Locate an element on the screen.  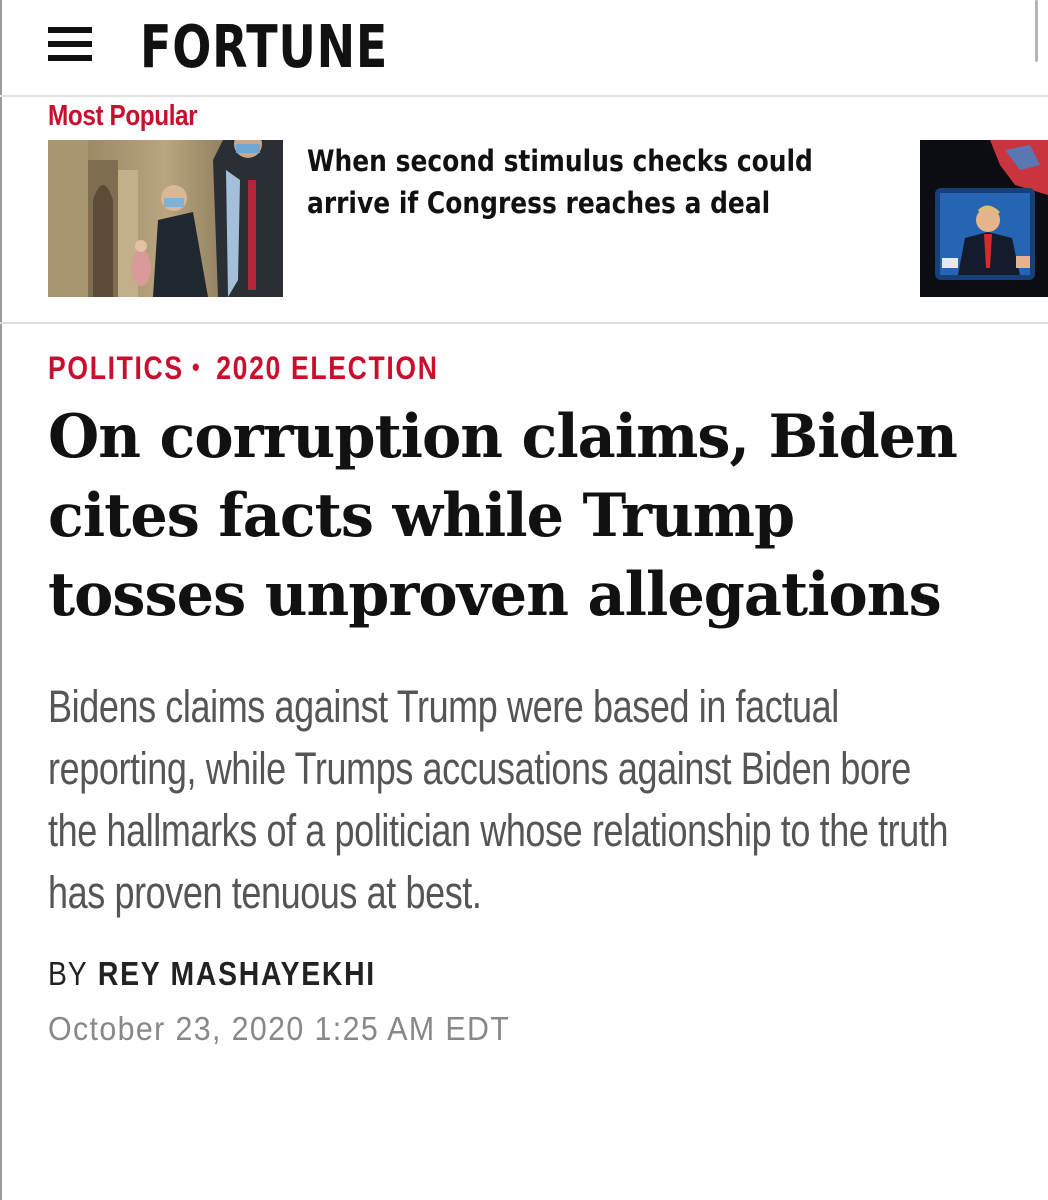
debate-tv-photo-icon is located at coordinates (984, 218).